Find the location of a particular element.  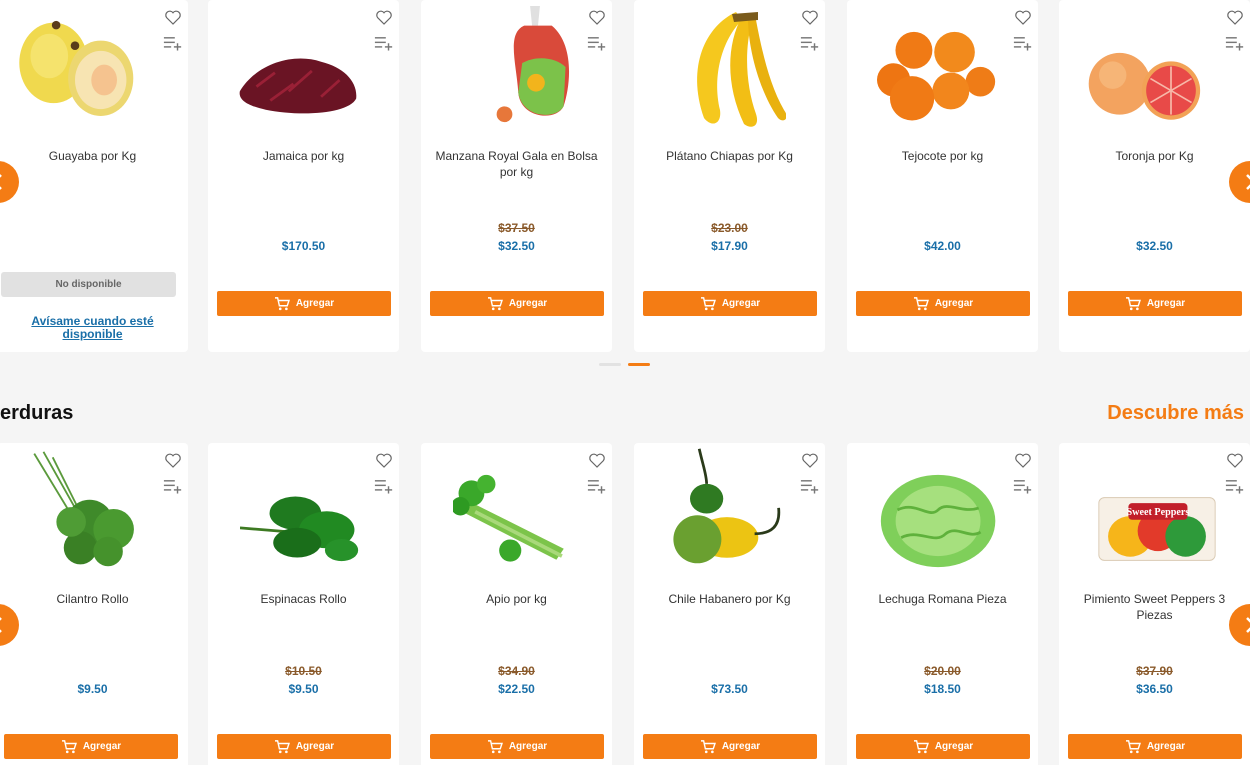

product-price: $18.50 is located at coordinates (942, 689).